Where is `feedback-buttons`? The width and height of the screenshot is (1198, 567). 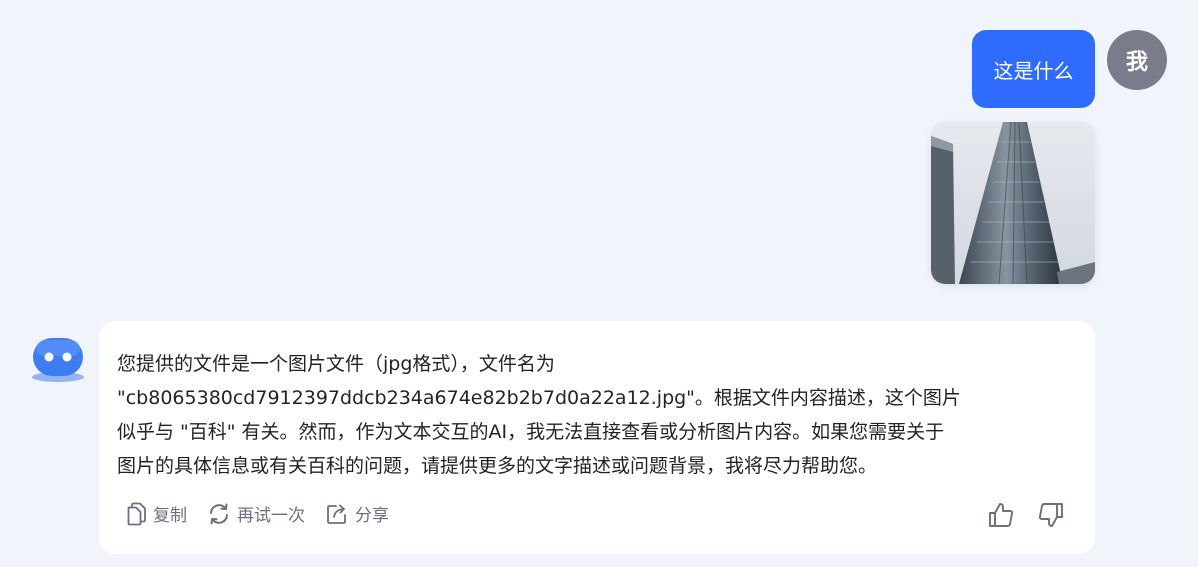 feedback-buttons is located at coordinates (1026, 515).